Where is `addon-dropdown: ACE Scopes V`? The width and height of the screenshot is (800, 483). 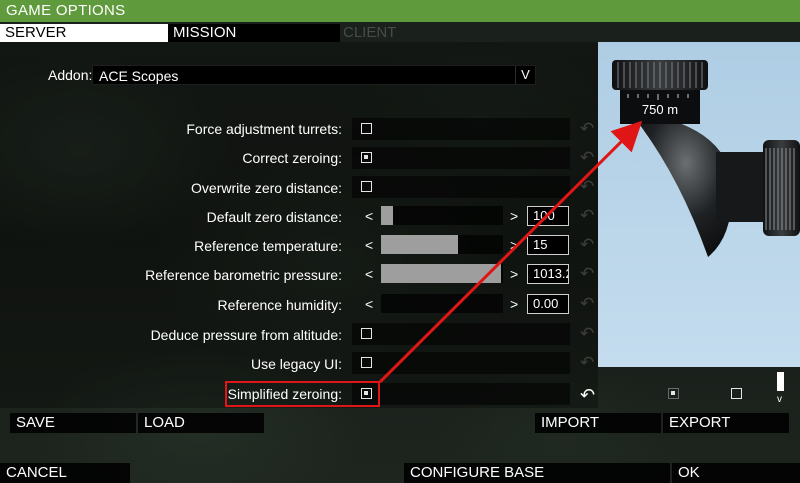 addon-dropdown: ACE Scopes V is located at coordinates (314, 75).